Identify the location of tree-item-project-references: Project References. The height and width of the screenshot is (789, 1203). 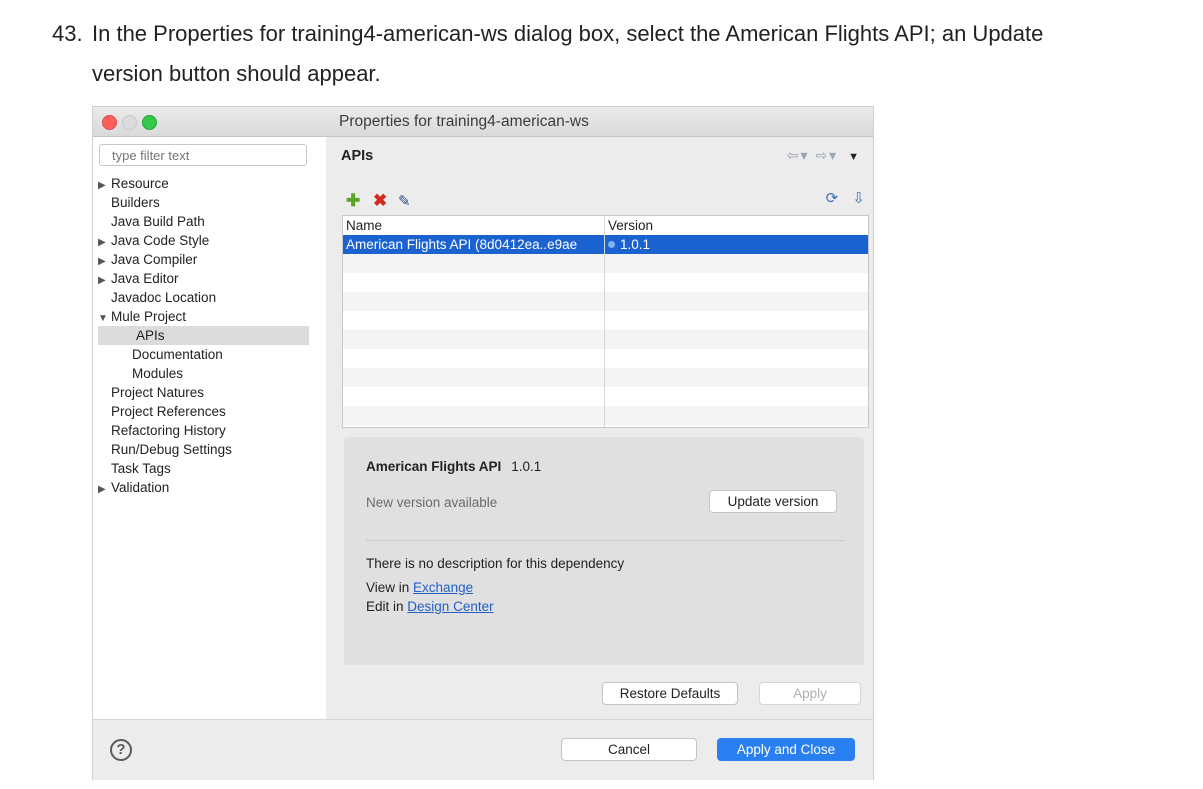
(203, 411).